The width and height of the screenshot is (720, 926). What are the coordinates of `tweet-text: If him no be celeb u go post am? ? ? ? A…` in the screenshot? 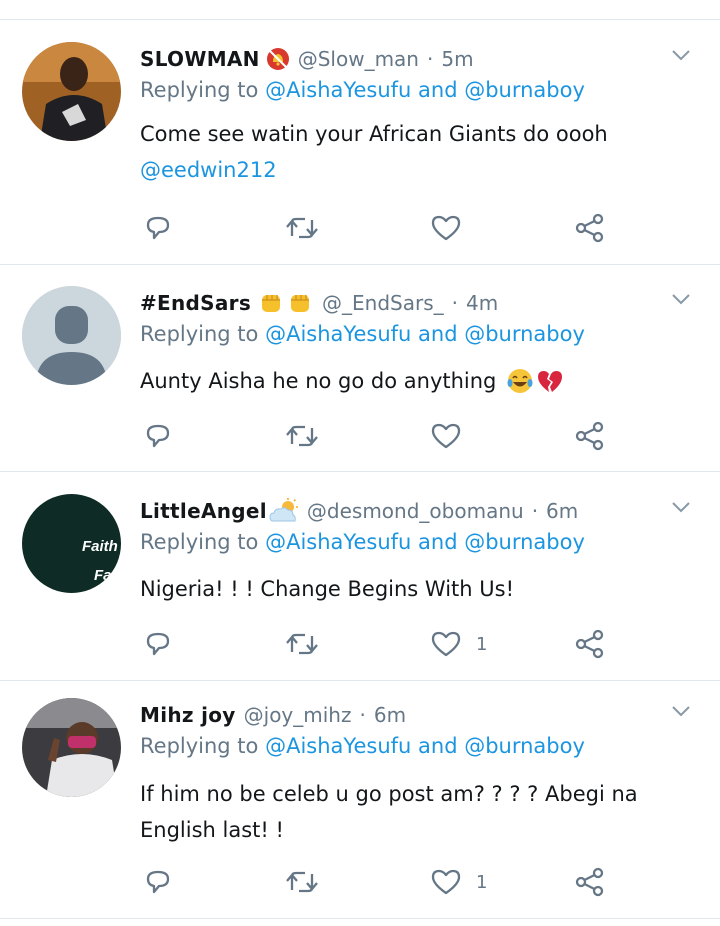 It's located at (420, 812).